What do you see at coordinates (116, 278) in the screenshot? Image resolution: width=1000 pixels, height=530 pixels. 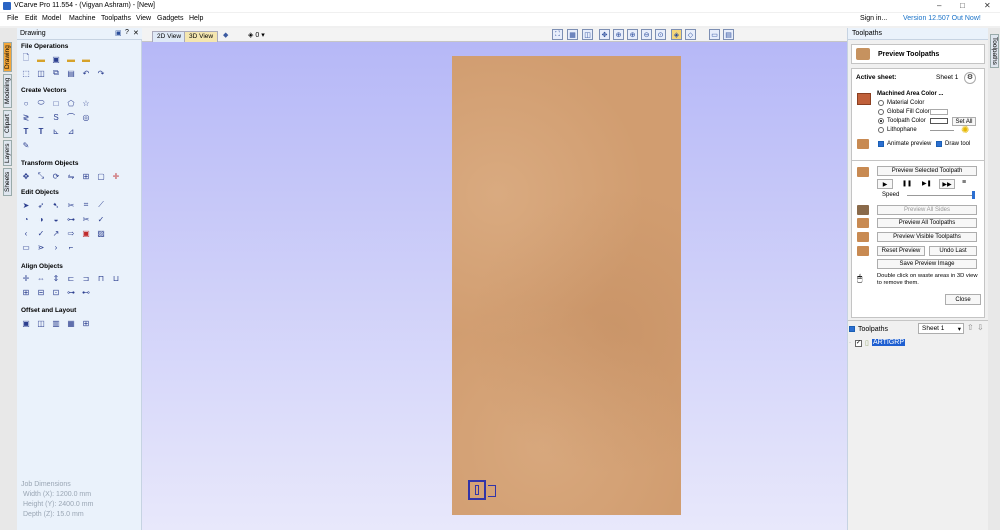 I see `align-bottom-icon: ⊔` at bounding box center [116, 278].